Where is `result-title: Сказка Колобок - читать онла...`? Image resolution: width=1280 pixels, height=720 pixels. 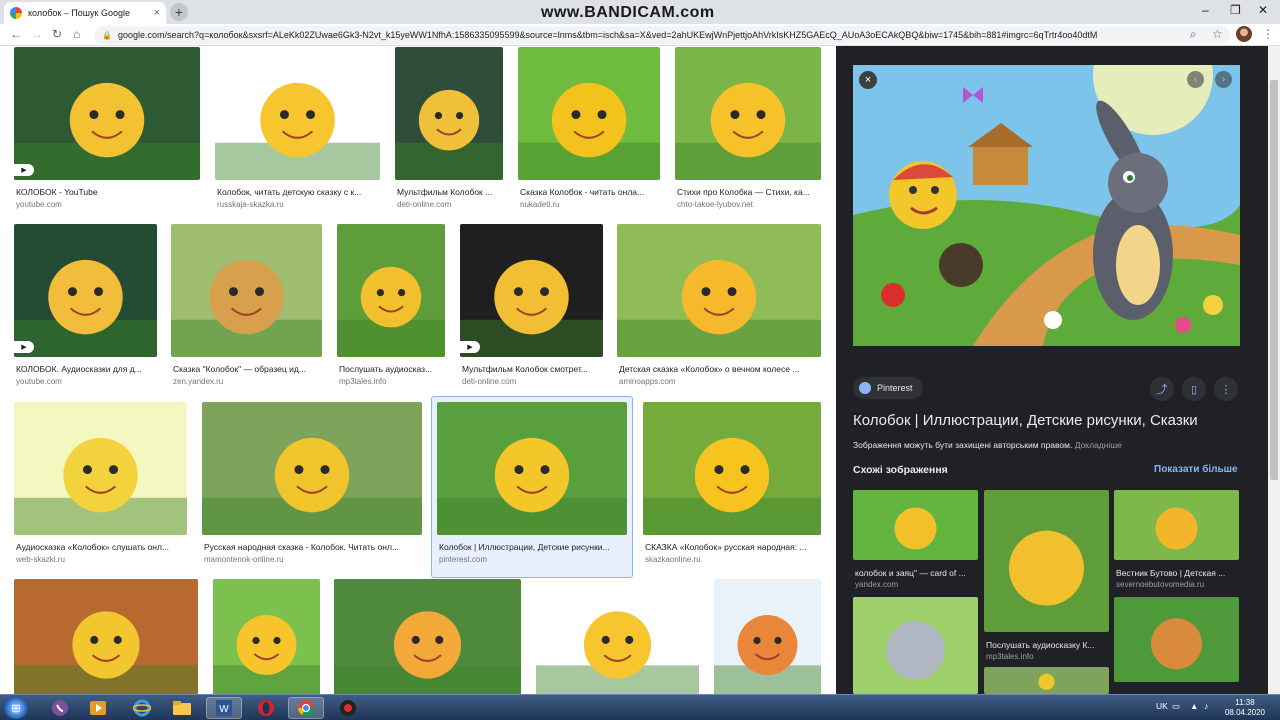 result-title: Сказка Колобок - читать онла... is located at coordinates (590, 192).